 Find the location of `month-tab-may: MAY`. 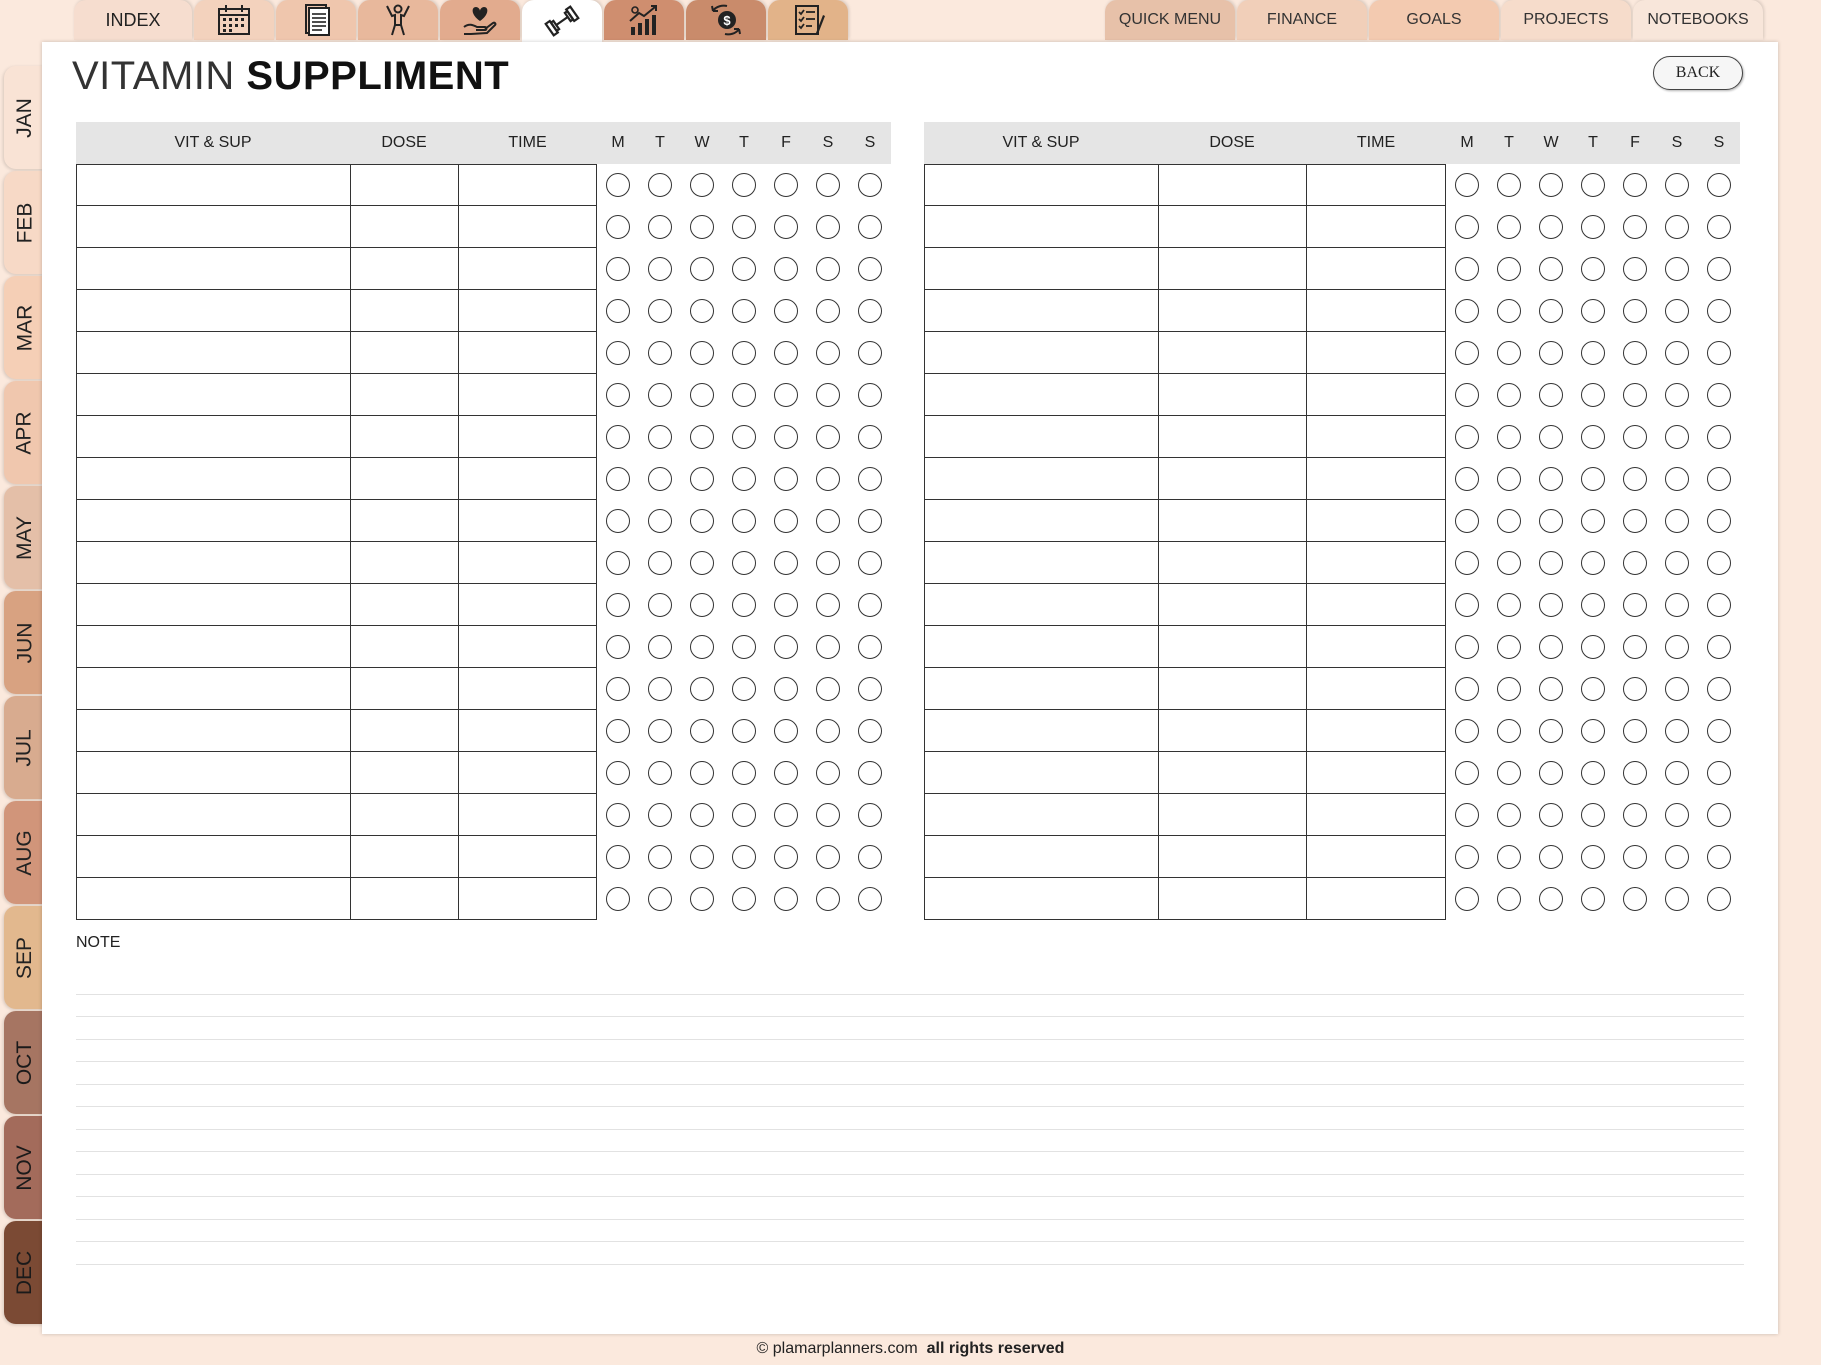

month-tab-may: MAY is located at coordinates (25, 537).